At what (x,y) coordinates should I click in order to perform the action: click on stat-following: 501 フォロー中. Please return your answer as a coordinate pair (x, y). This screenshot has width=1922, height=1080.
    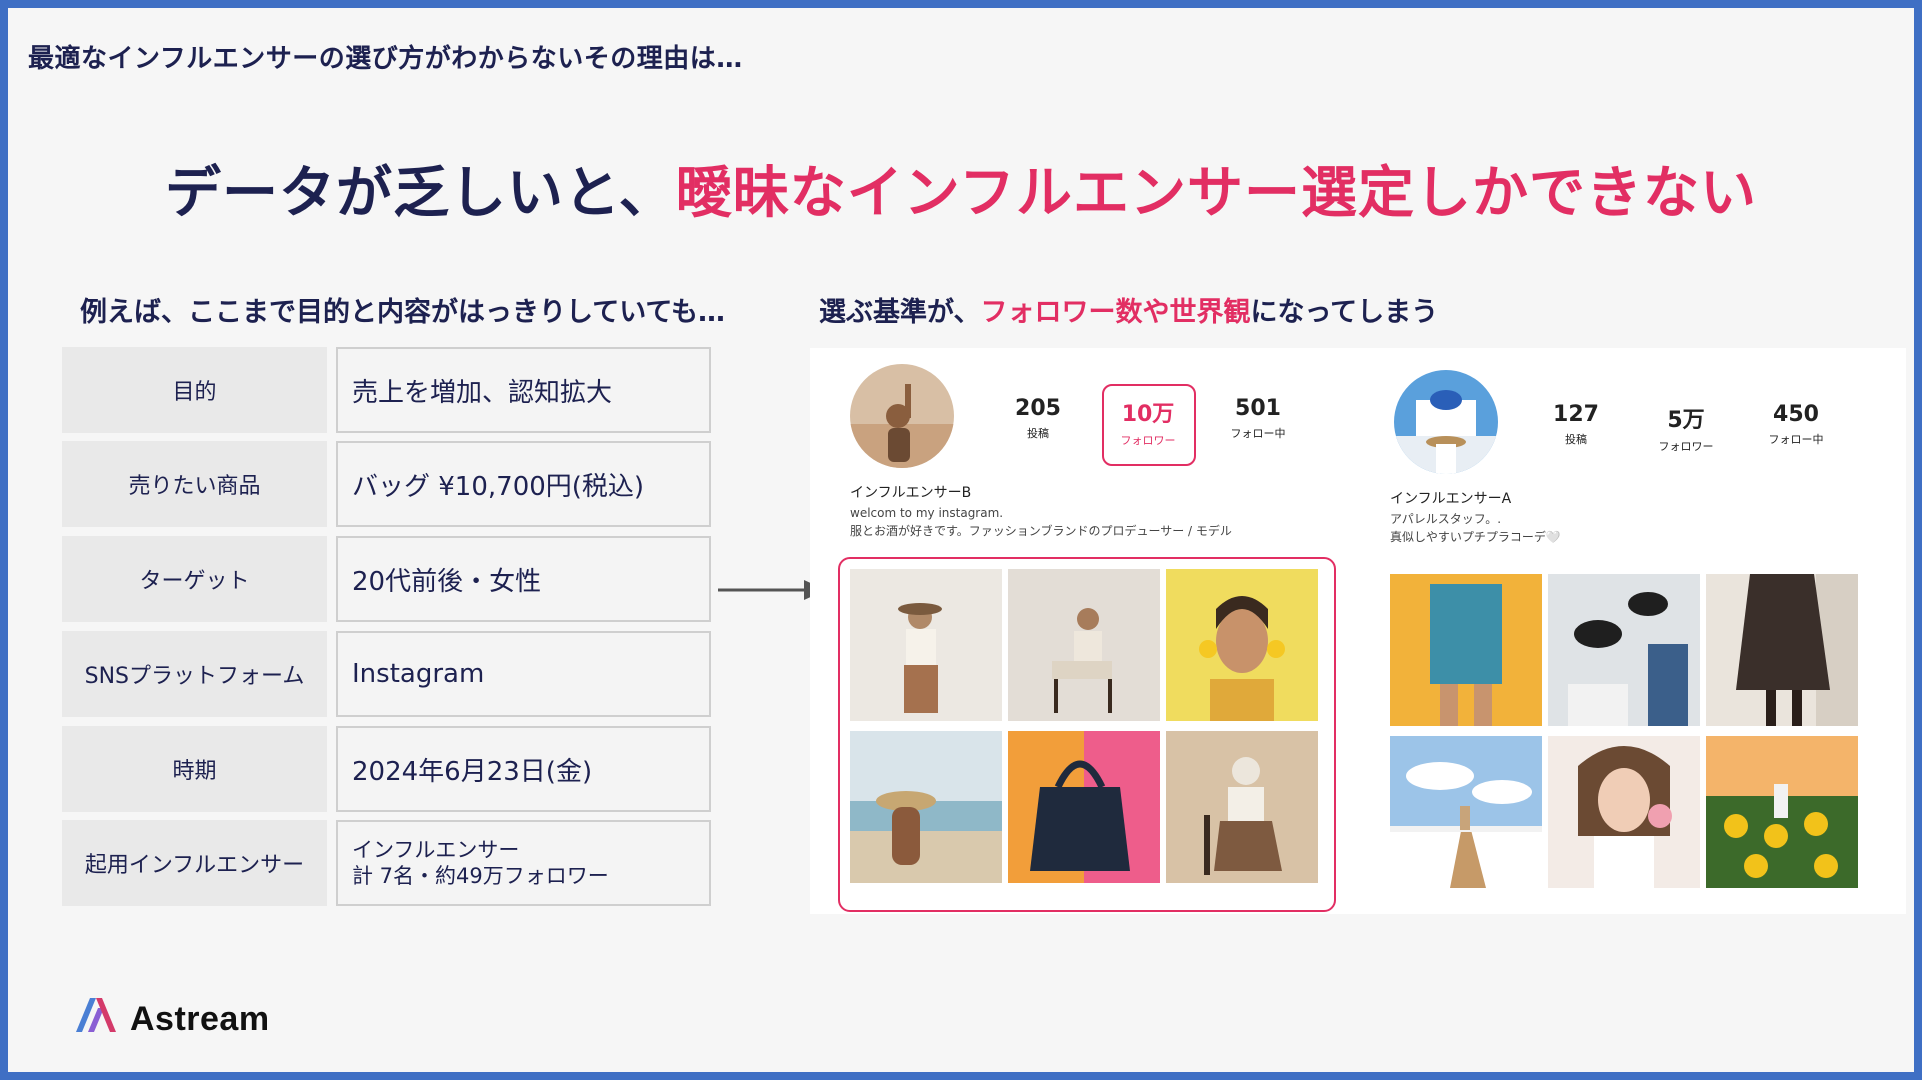
    Looking at the image, I should click on (1258, 418).